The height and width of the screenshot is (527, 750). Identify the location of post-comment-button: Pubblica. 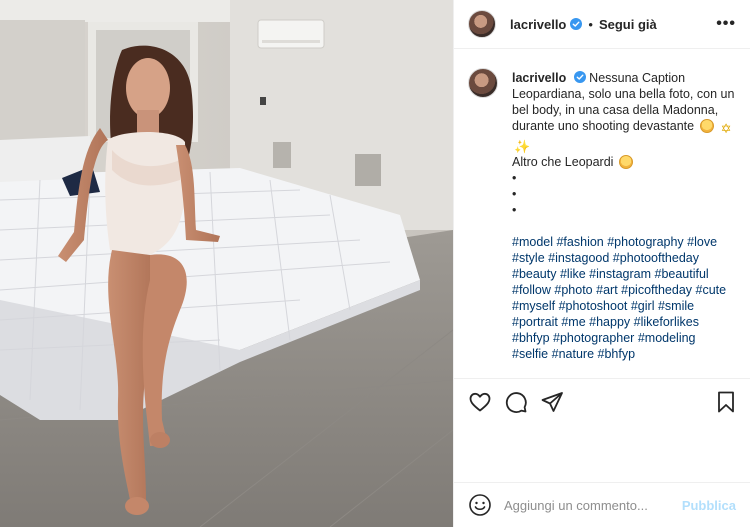
(709, 505).